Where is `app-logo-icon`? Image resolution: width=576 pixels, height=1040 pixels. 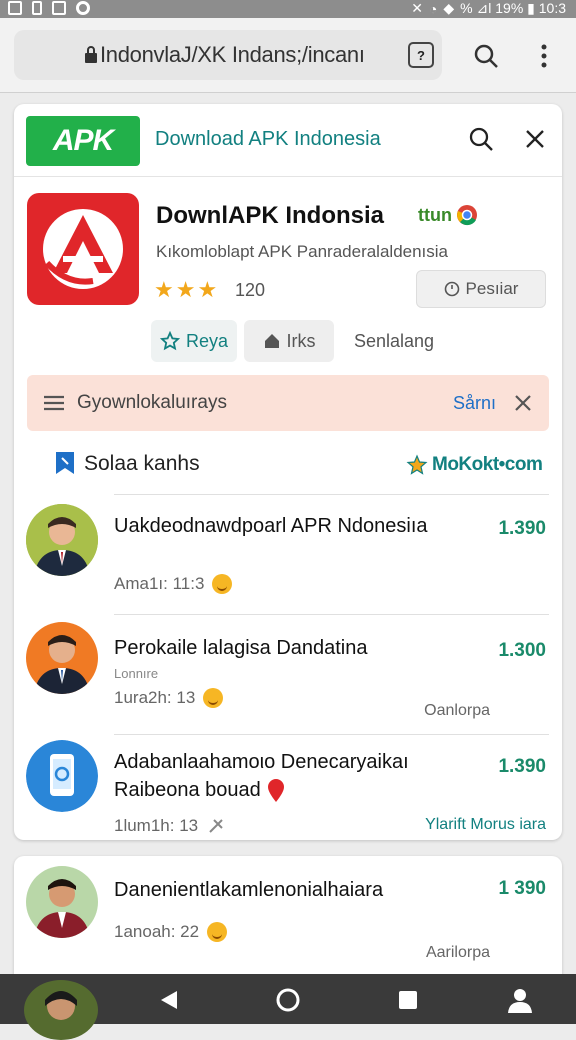 app-logo-icon is located at coordinates (83, 249).